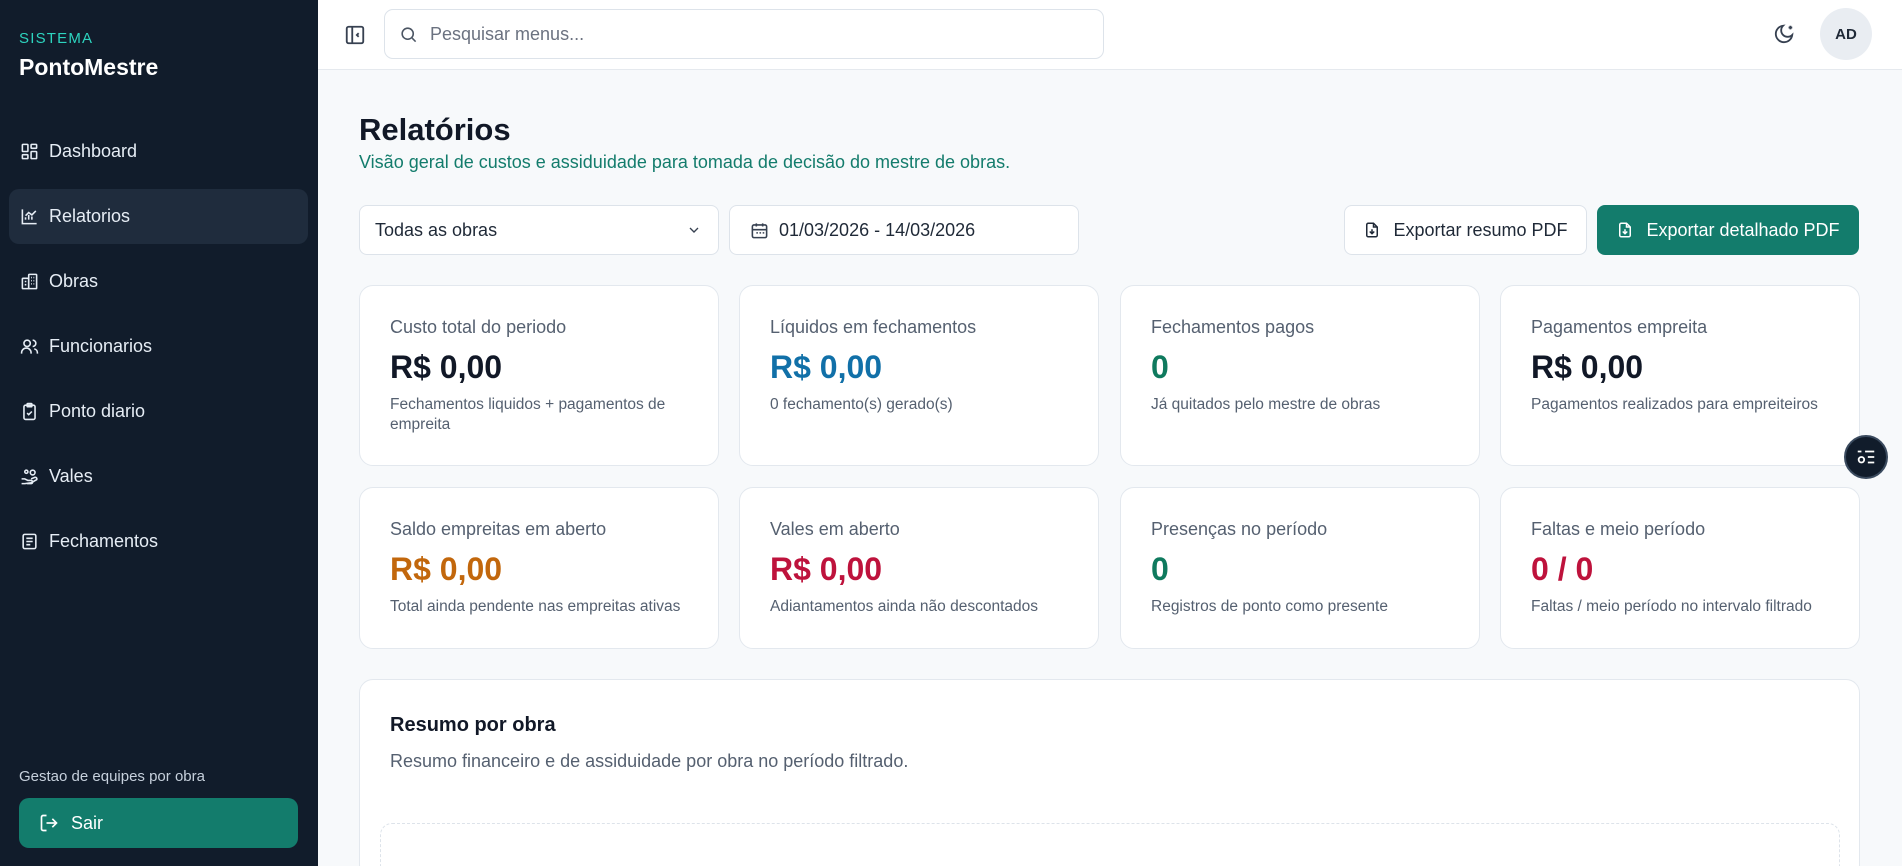 This screenshot has height=866, width=1902. Describe the element at coordinates (158, 281) in the screenshot. I see `sidebar-item-obras: Obras` at that location.